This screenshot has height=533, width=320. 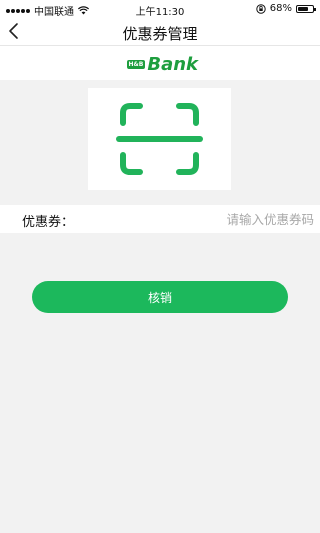 I want to click on logo-text: Bank, so click(x=172, y=64).